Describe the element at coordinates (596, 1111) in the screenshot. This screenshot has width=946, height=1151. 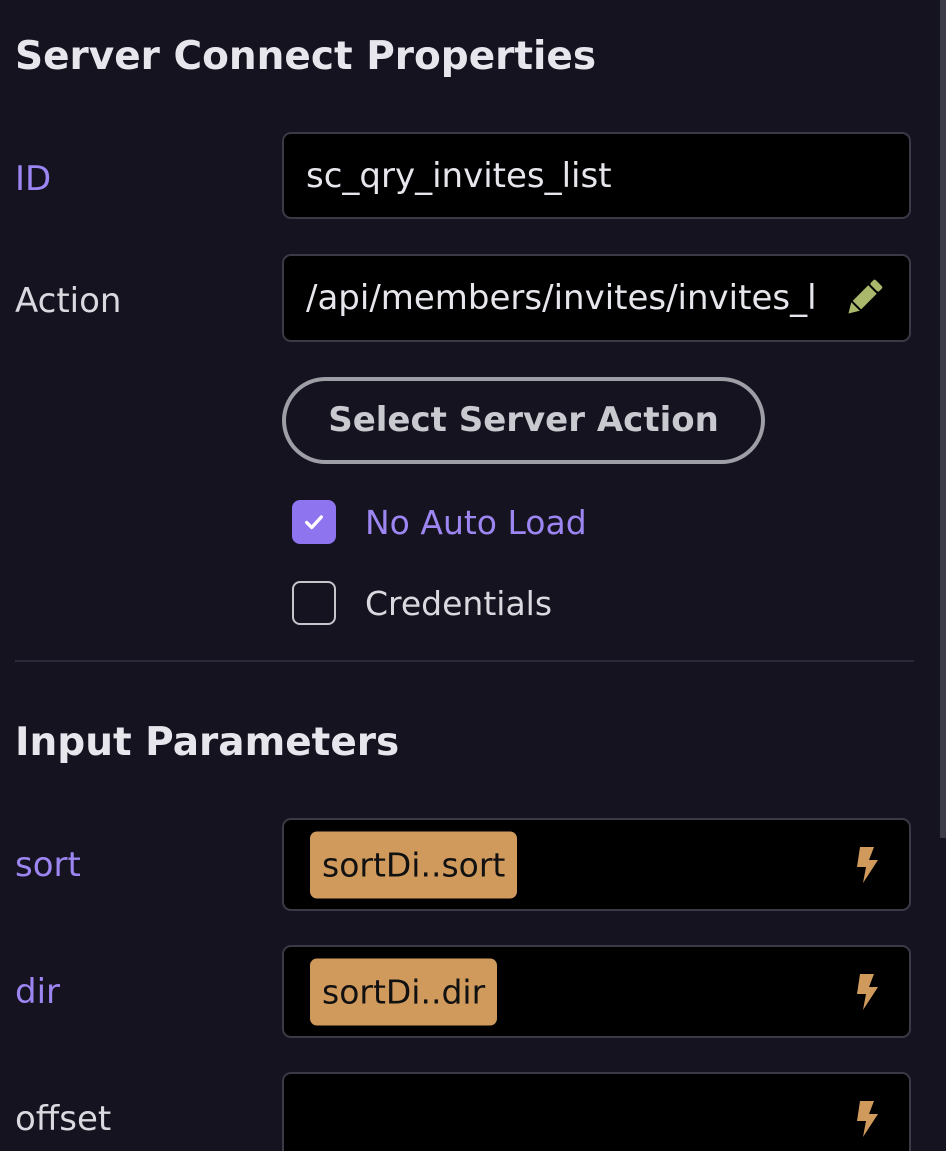
I see `param-input-offset` at that location.